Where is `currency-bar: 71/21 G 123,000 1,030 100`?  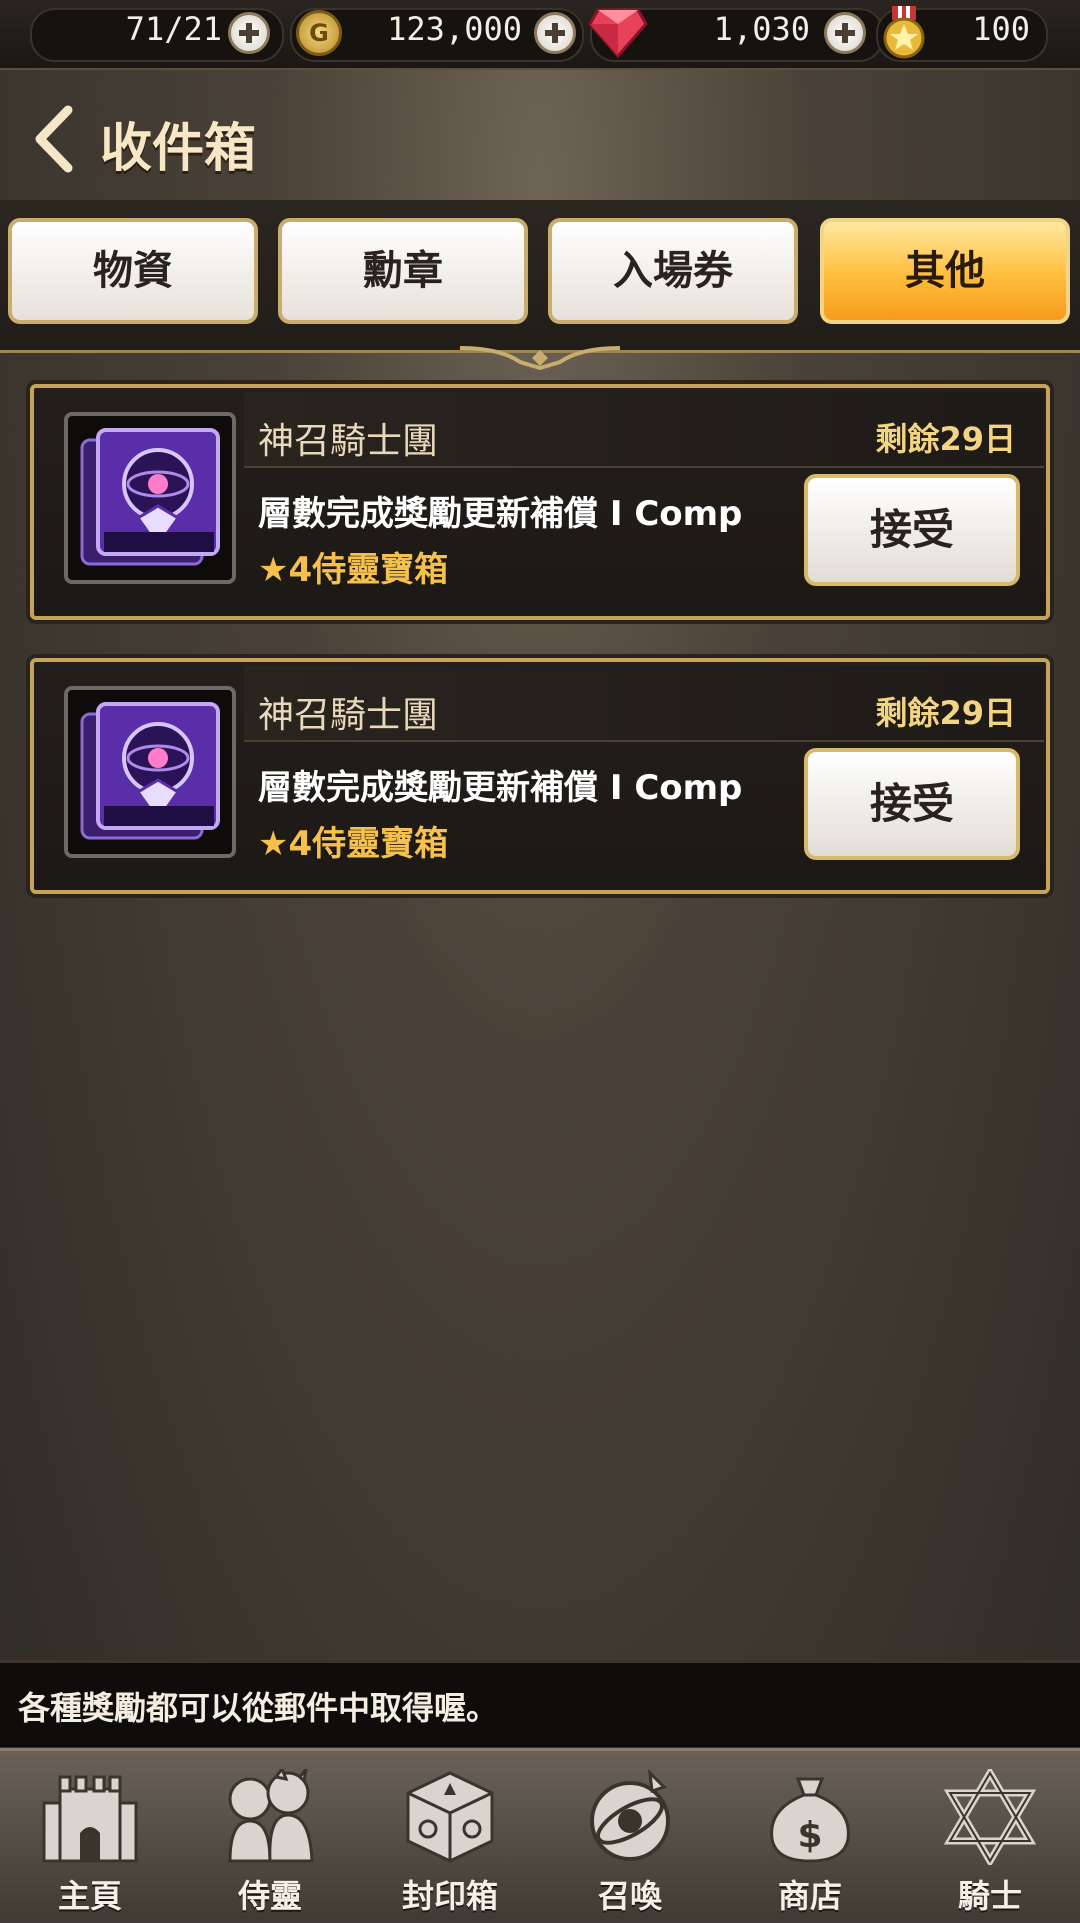 currency-bar: 71/21 G 123,000 1,030 100 is located at coordinates (540, 35).